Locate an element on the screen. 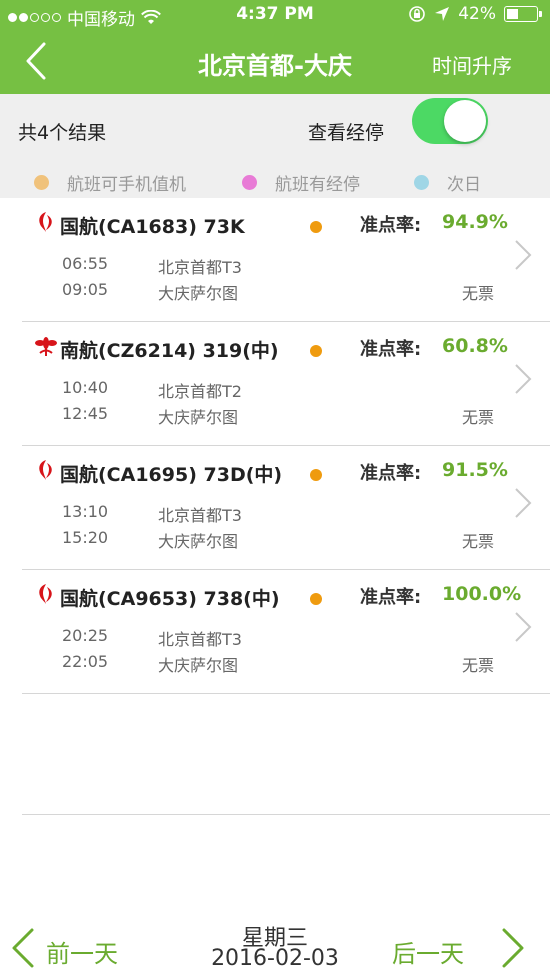  ontime-rate: 60.8% is located at coordinates (475, 346).